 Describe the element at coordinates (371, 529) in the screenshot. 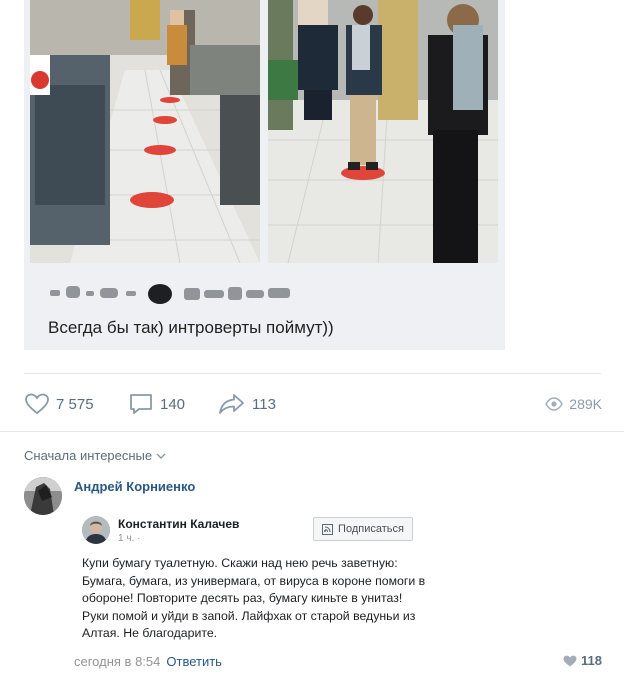

I see `subscribe-label: Подписаться` at that location.